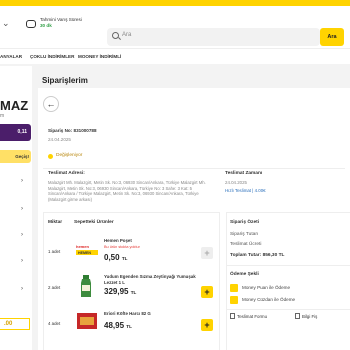  What do you see at coordinates (31, 24) in the screenshot?
I see `scooter-icon` at bounding box center [31, 24].